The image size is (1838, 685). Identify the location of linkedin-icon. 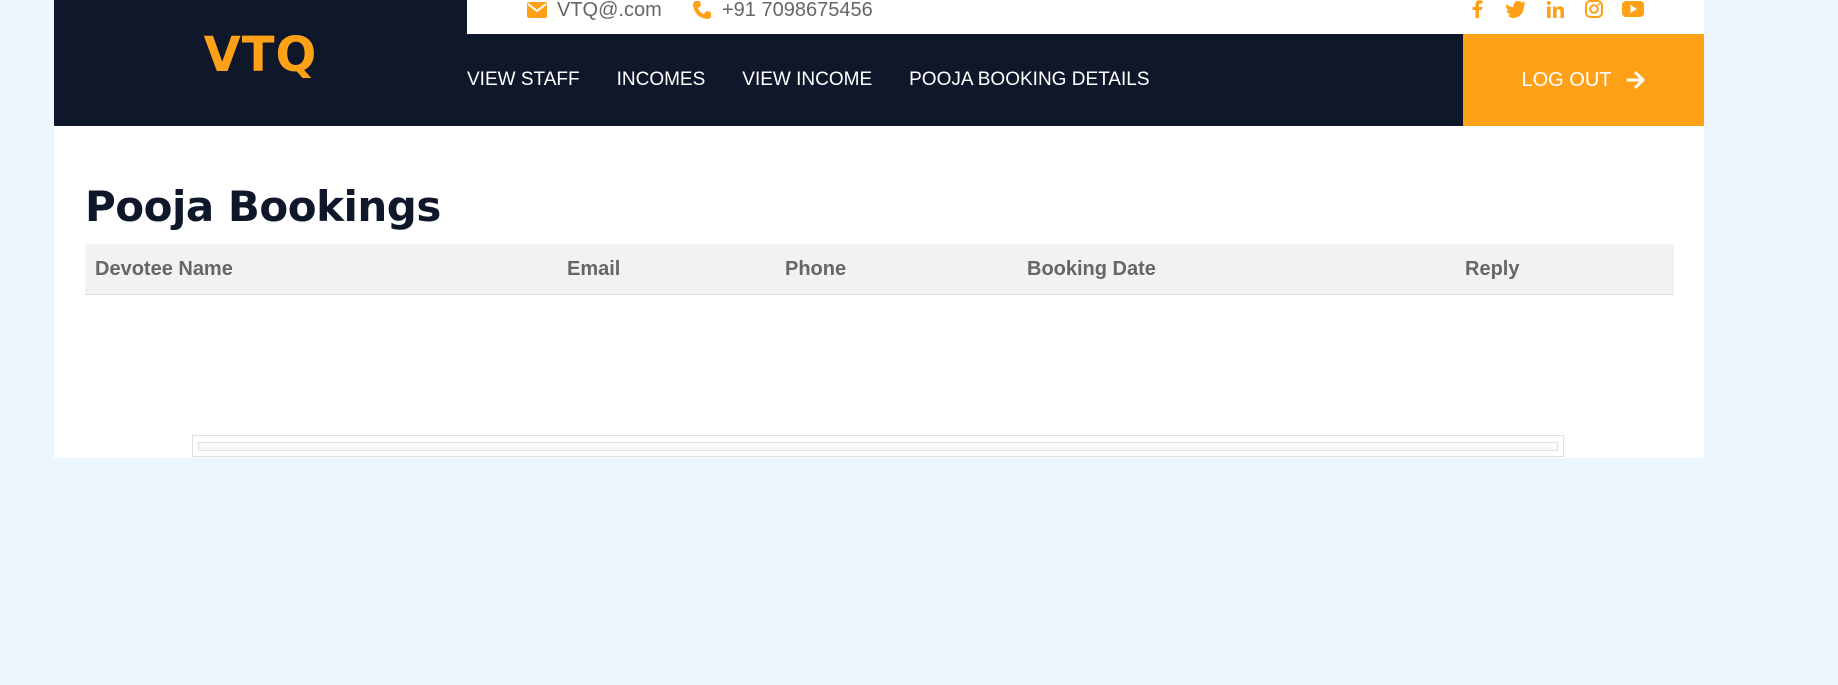
(1555, 9).